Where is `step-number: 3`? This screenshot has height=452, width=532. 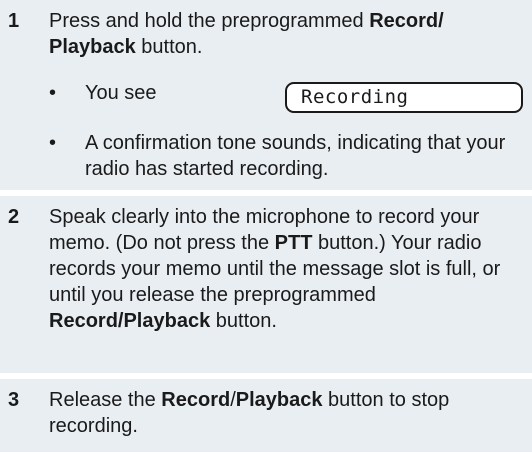 step-number: 3 is located at coordinates (14, 400).